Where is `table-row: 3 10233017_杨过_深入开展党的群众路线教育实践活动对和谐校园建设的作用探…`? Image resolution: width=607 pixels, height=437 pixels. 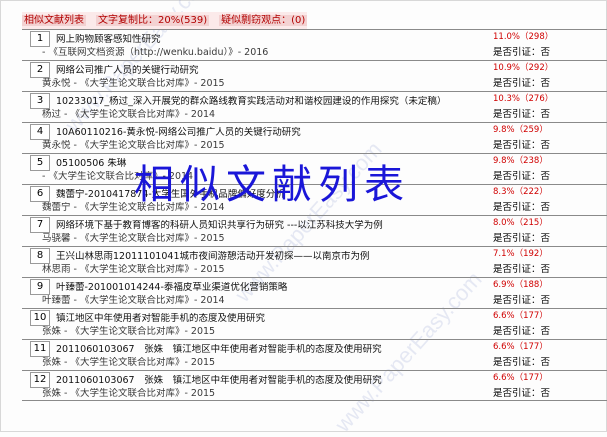
table-row: 3 10233017_杨过_深入开展党的群众路线教育实践活动对和谐校园建设的作用探… is located at coordinates (314, 106).